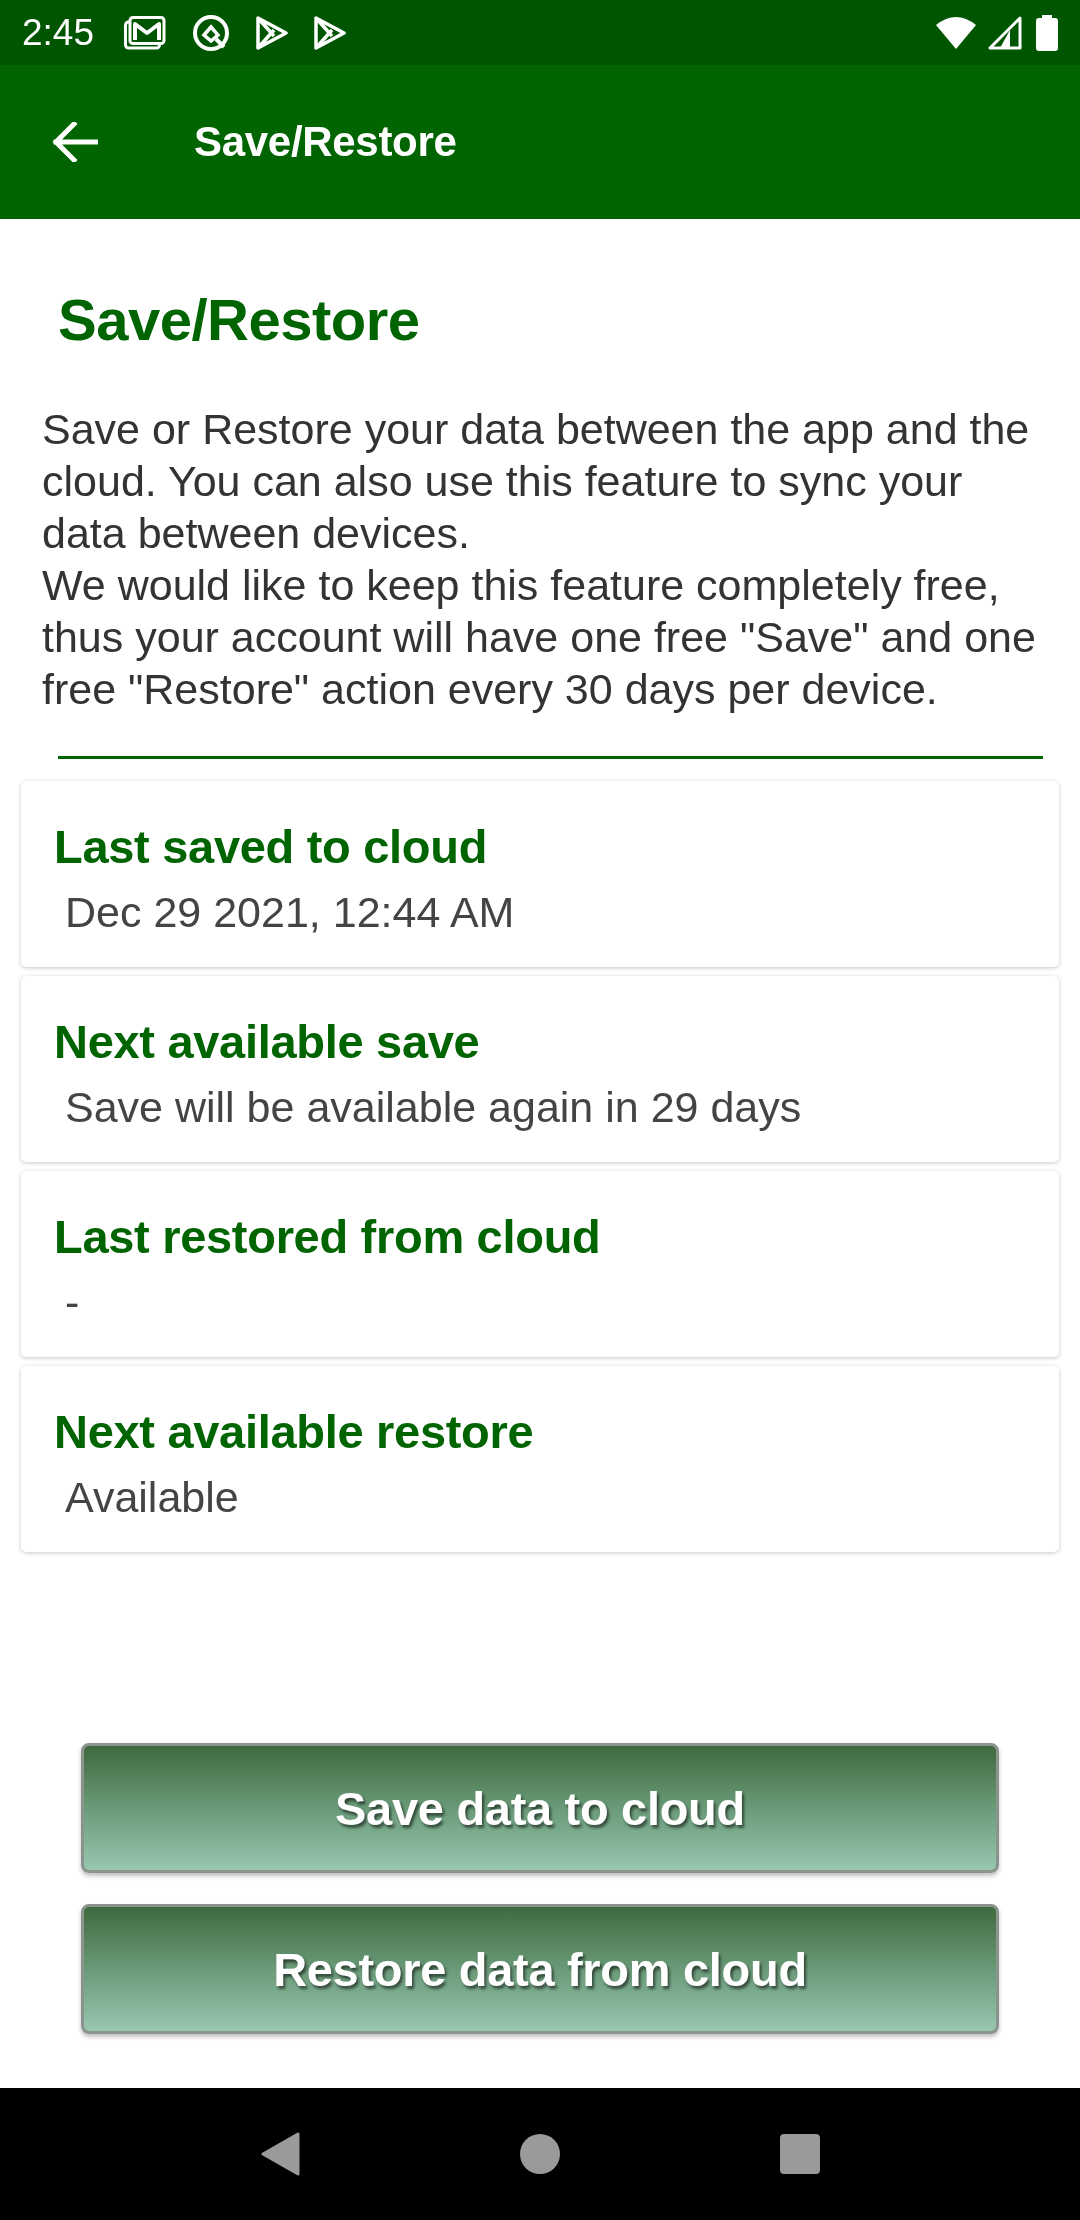 Image resolution: width=1080 pixels, height=2220 pixels. What do you see at coordinates (294, 1432) in the screenshot?
I see `card-title: Next available restore` at bounding box center [294, 1432].